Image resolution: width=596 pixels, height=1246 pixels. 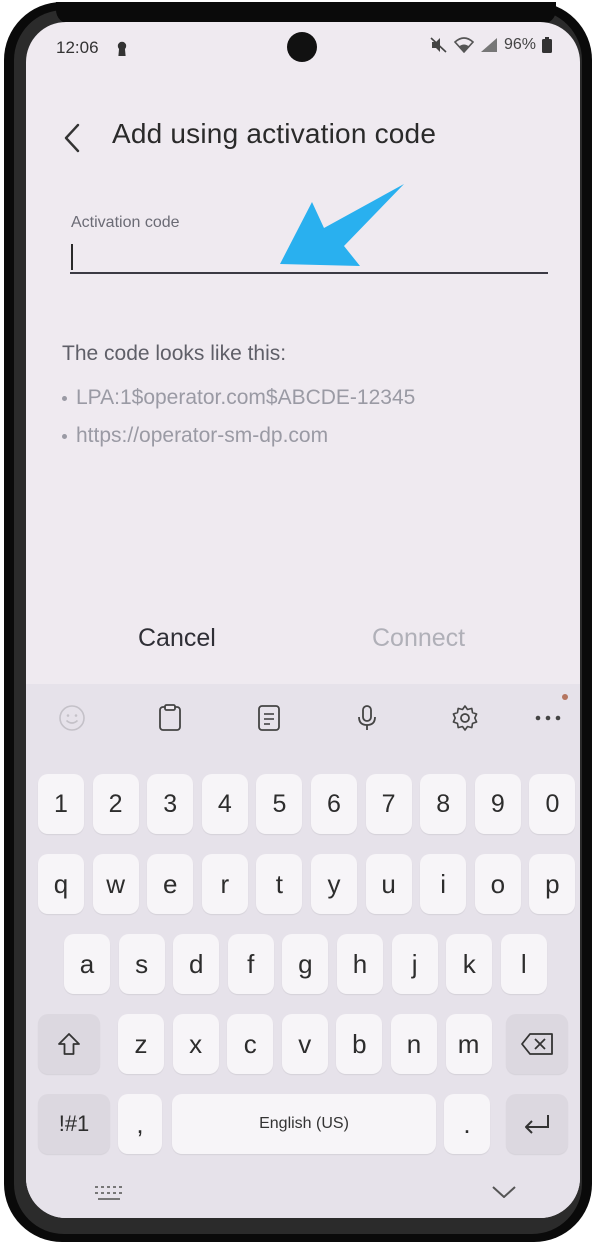 I want to click on notes-icon, so click(x=269, y=718).